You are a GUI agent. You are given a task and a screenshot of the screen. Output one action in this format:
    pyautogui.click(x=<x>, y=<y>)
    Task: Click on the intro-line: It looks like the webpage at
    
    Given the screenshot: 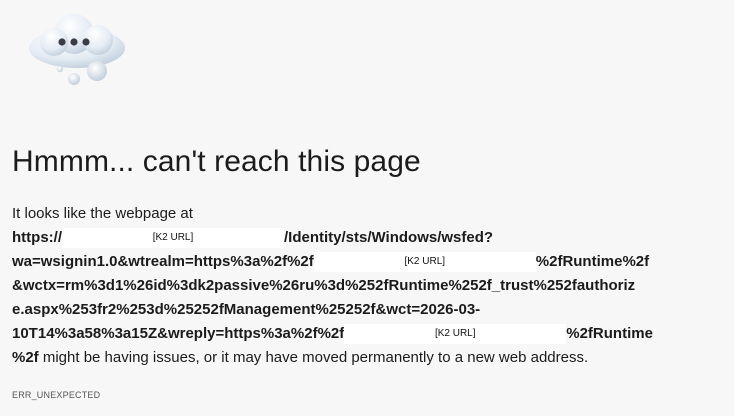 What is the action you would take?
    pyautogui.click(x=362, y=214)
    